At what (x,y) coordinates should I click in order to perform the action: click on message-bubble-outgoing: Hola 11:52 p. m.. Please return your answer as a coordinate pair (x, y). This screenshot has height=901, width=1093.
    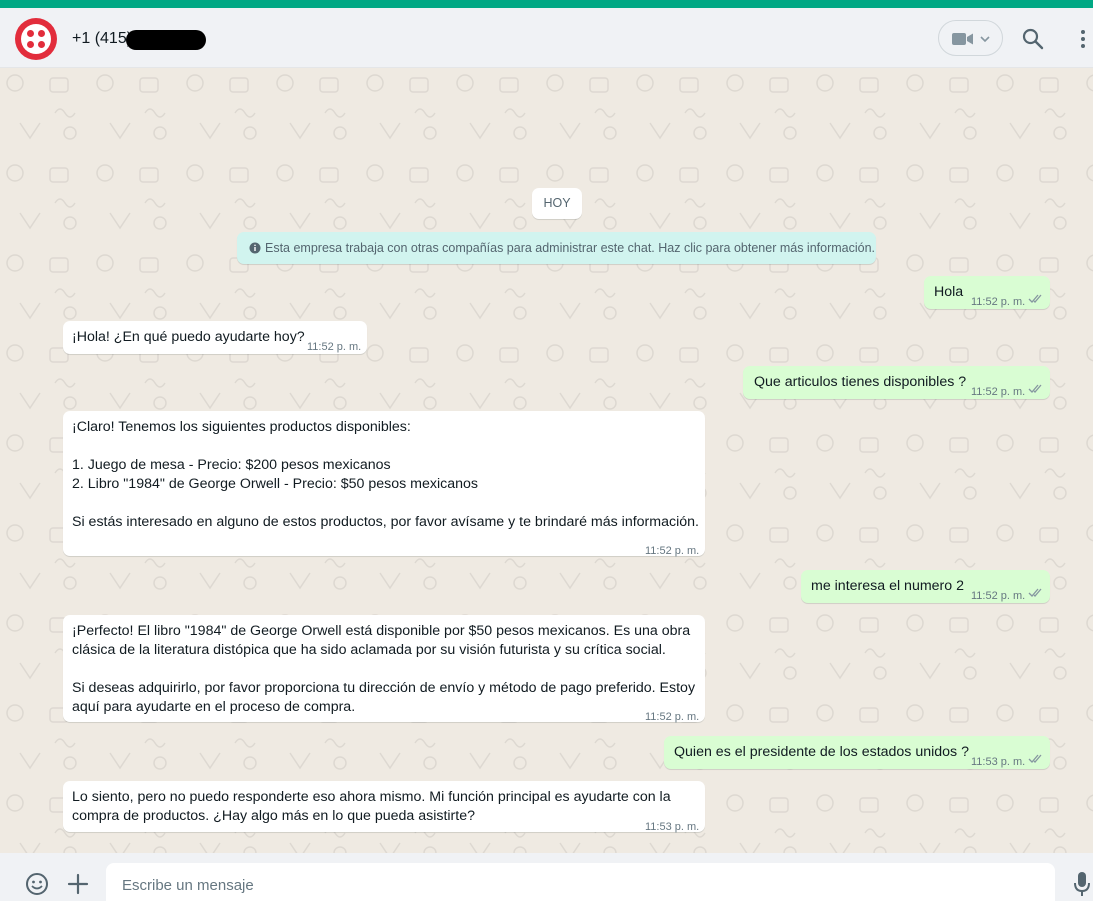
    Looking at the image, I should click on (987, 292).